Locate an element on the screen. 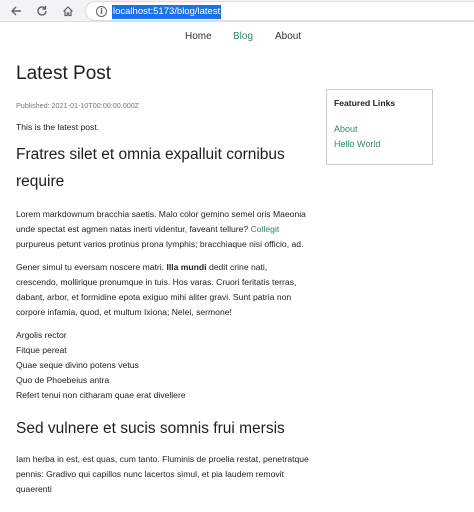 This screenshot has width=474, height=512. verse-line: Quo de Phoebeius antra is located at coordinates (63, 380).